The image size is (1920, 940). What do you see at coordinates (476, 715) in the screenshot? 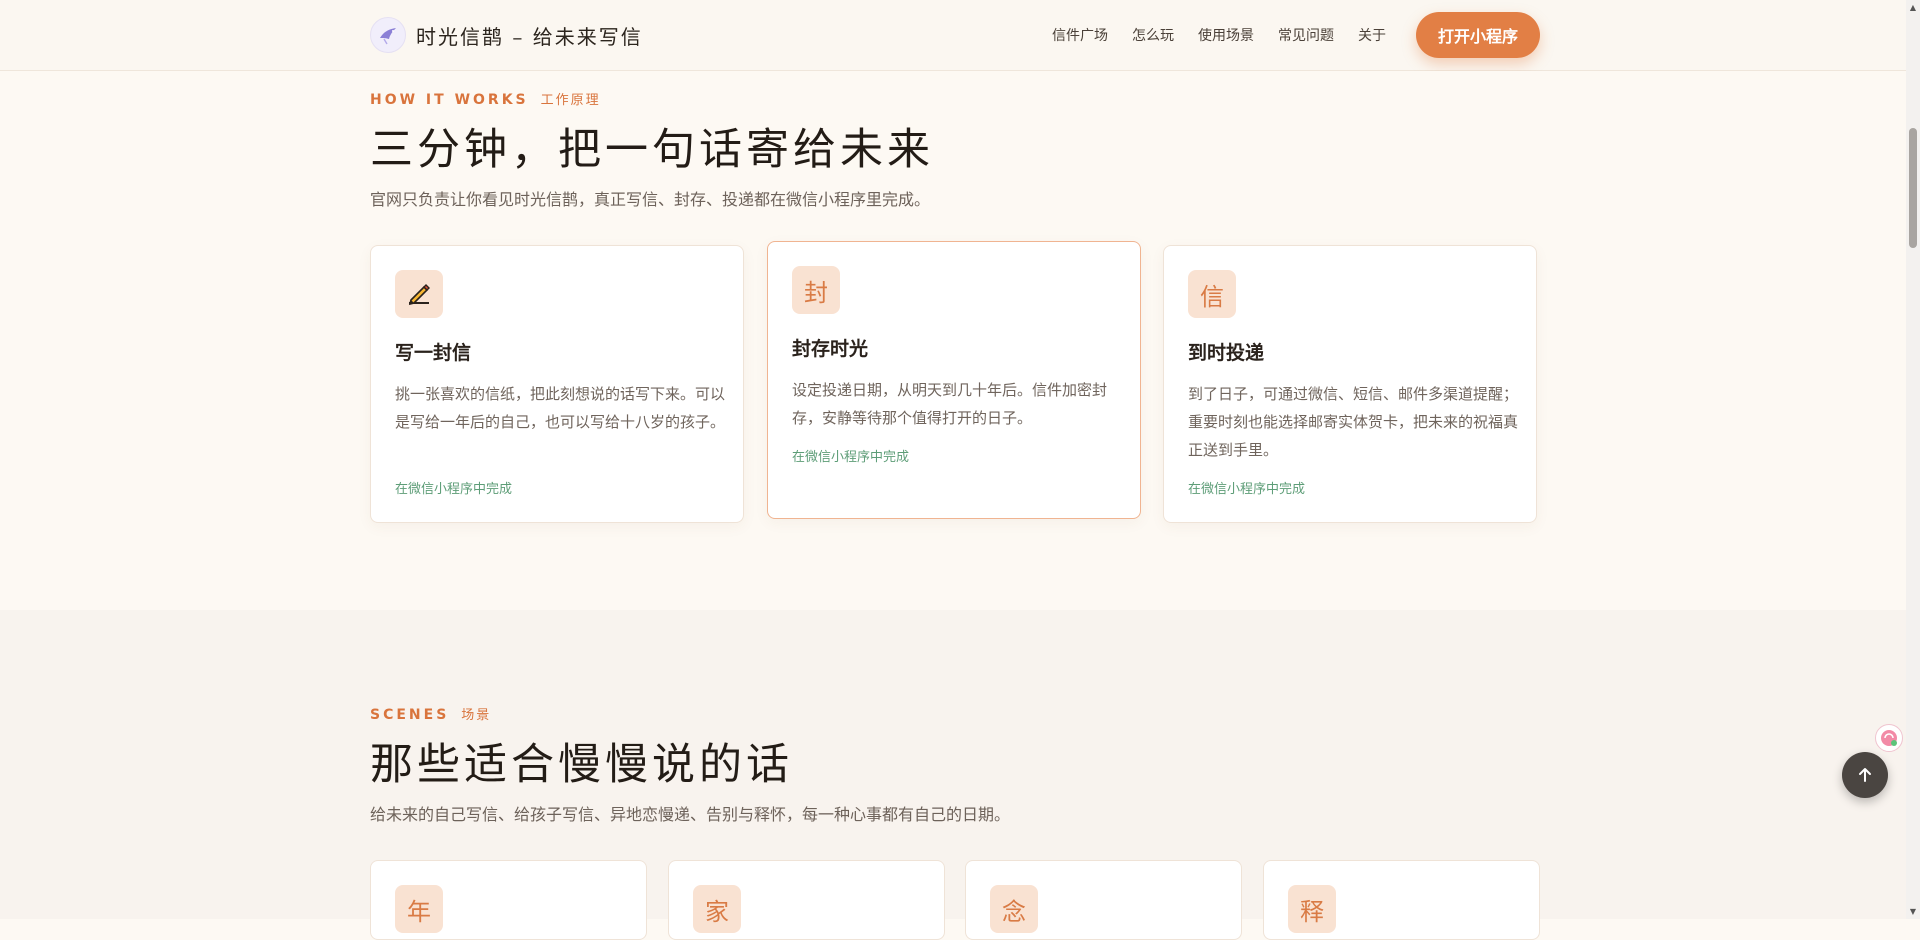
I see `scenes-eyebrow-cn: 场景` at bounding box center [476, 715].